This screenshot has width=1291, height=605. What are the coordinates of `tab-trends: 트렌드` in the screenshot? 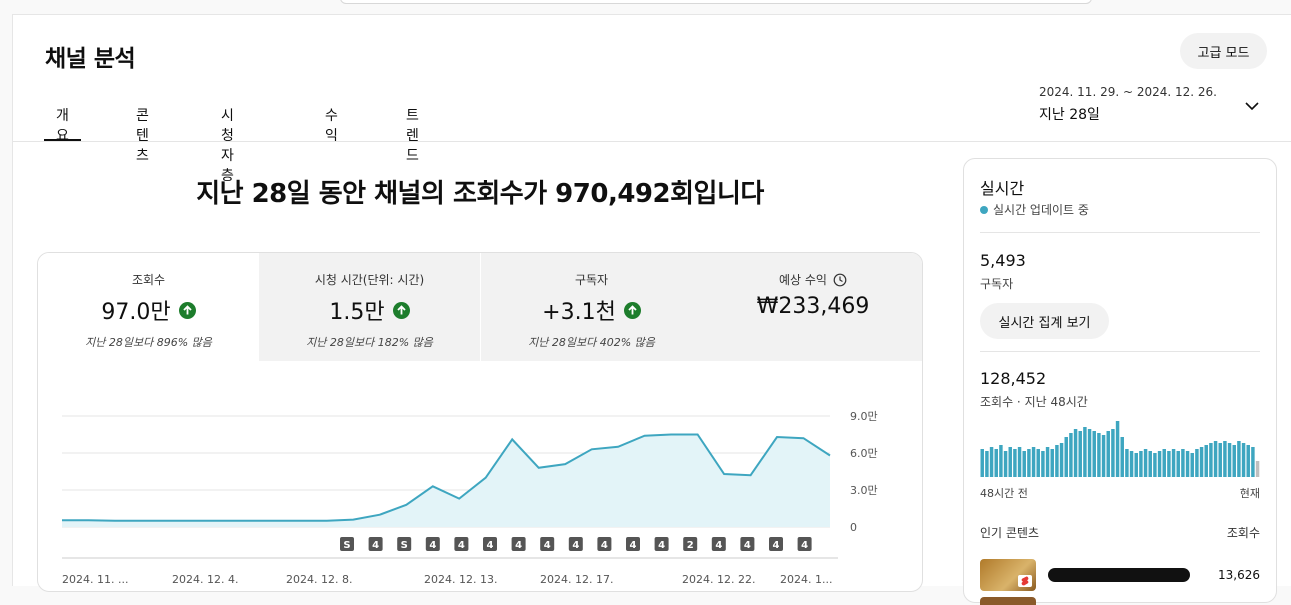 It's located at (412, 123).